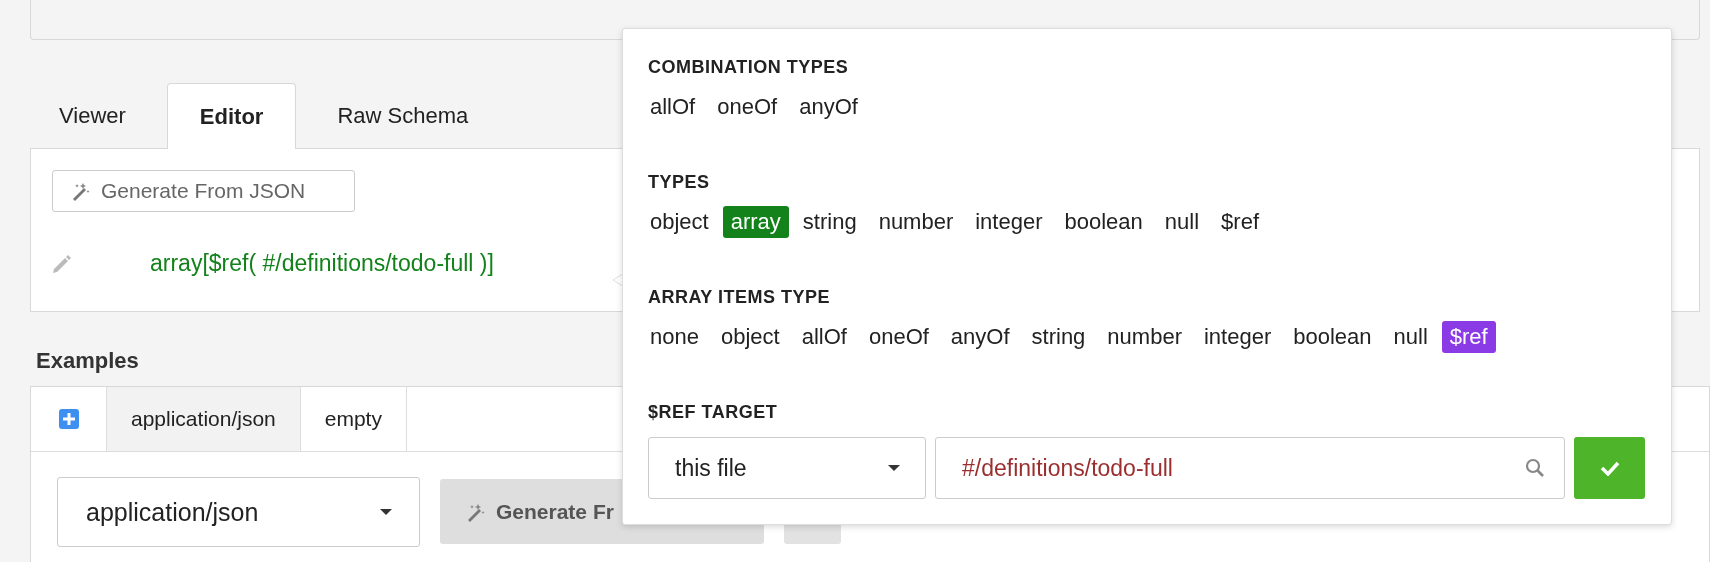 Image resolution: width=1710 pixels, height=562 pixels. What do you see at coordinates (62, 263) in the screenshot?
I see `pencil-icon` at bounding box center [62, 263].